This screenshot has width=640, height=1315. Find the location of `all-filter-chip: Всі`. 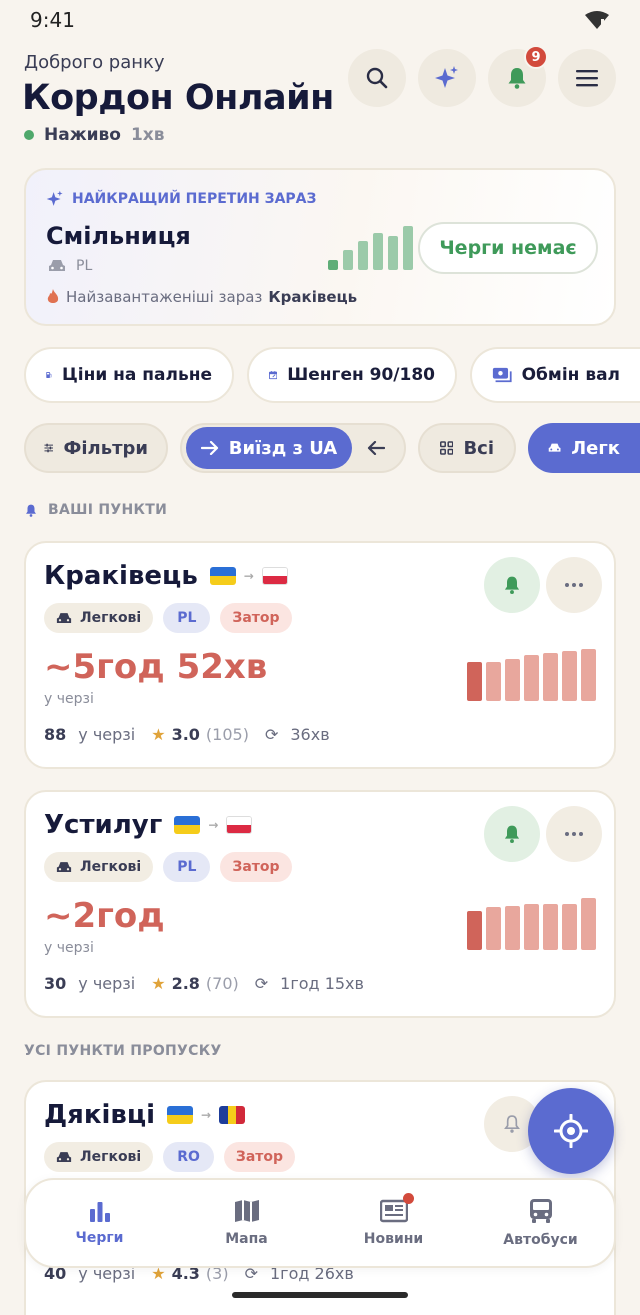

all-filter-chip: Всі is located at coordinates (467, 448).